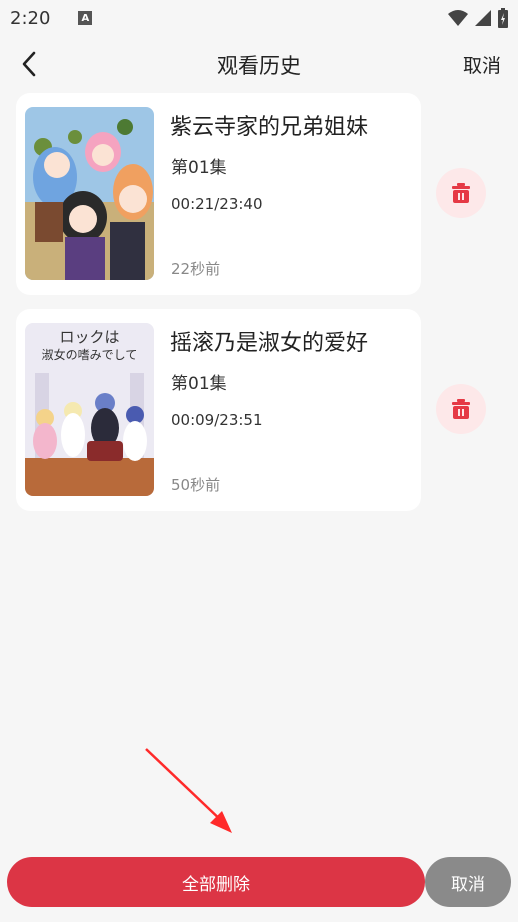 Image resolution: width=518 pixels, height=922 pixels. What do you see at coordinates (85, 18) in the screenshot?
I see `notification-icon: A` at bounding box center [85, 18].